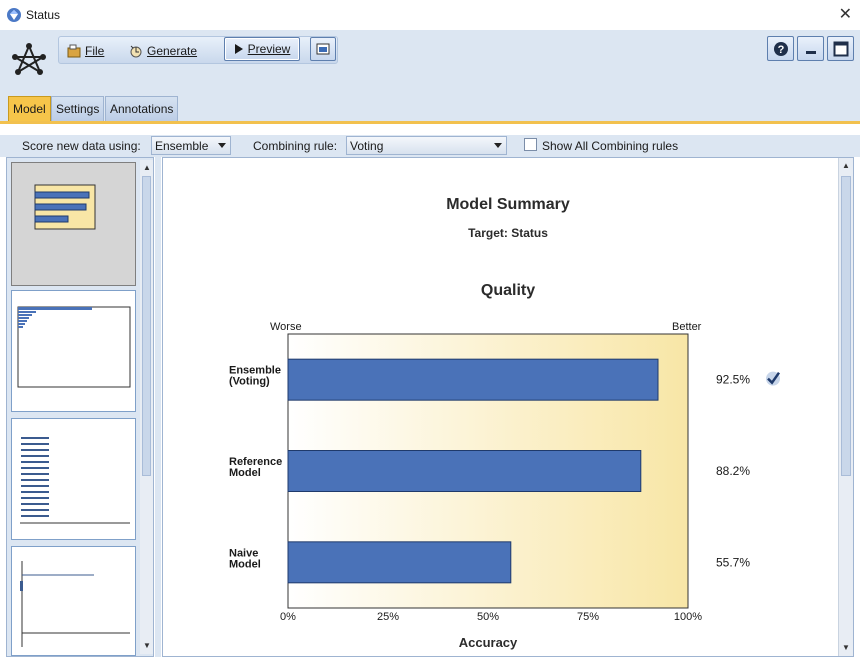  Describe the element at coordinates (286, 327) in the screenshot. I see `scale-worse-label: Worse` at that location.